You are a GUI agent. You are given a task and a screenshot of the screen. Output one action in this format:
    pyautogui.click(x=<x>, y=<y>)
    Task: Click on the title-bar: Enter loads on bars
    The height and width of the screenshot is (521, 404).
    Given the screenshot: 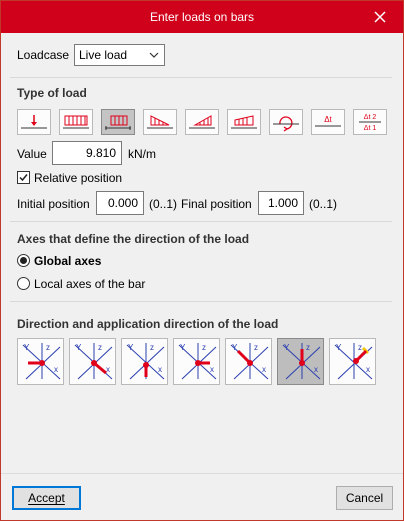 What is the action you would take?
    pyautogui.click(x=202, y=17)
    